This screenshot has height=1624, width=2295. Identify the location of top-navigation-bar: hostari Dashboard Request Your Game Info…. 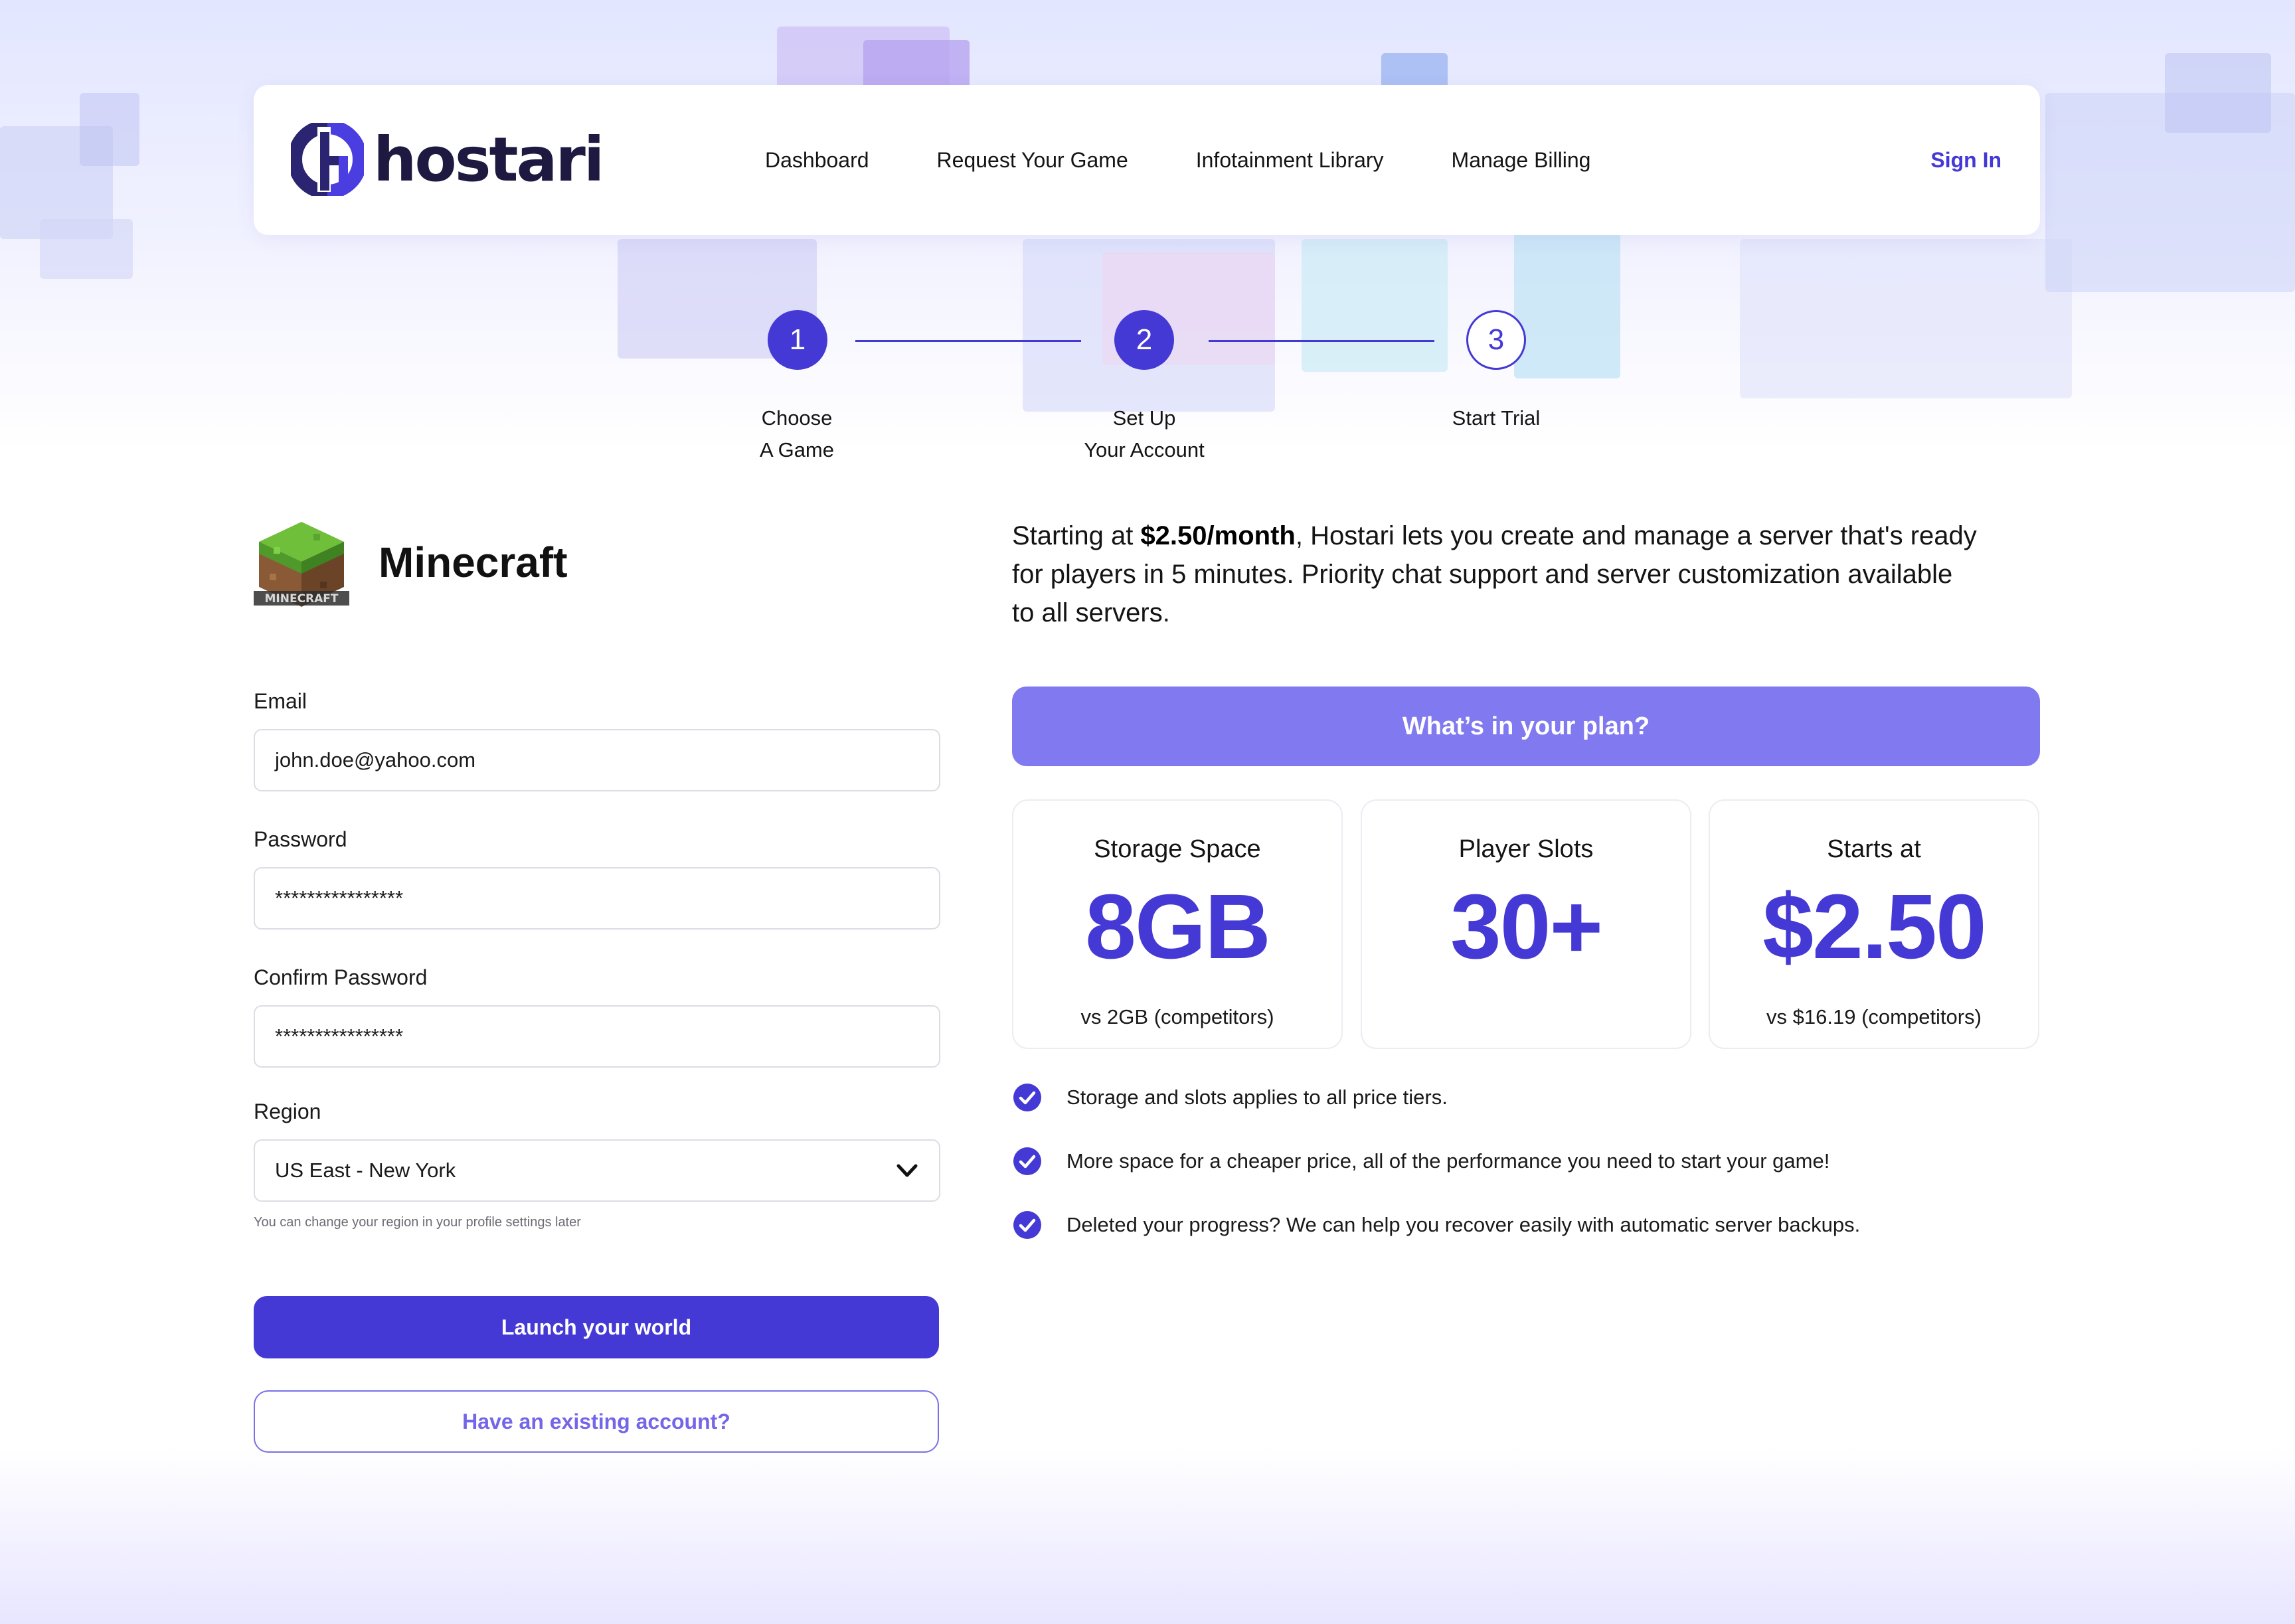
(1147, 160).